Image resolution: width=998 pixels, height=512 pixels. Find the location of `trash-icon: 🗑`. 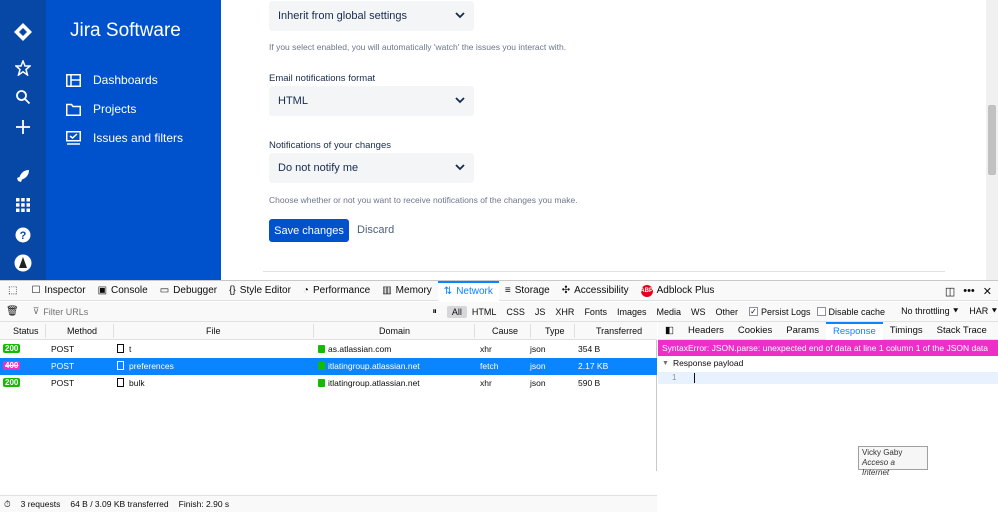

trash-icon: 🗑 is located at coordinates (12, 311).